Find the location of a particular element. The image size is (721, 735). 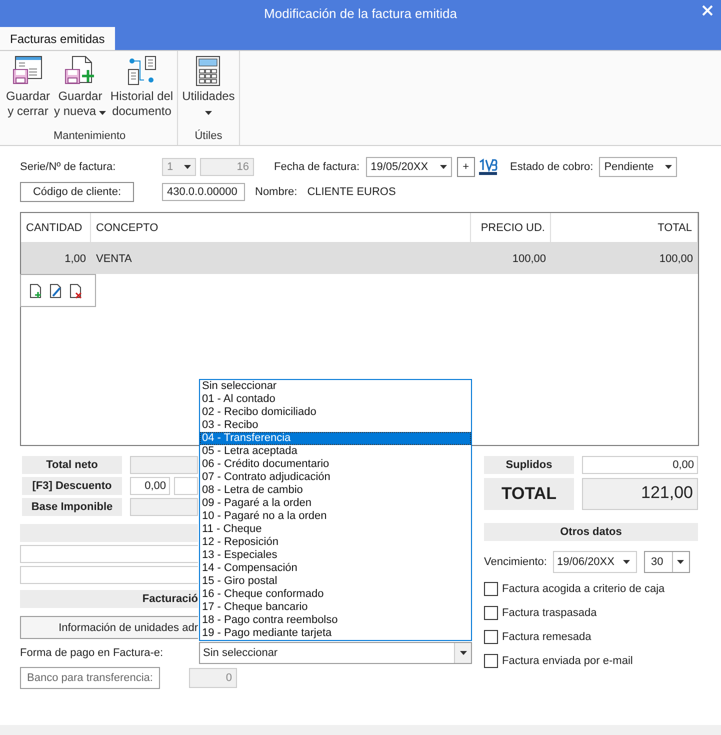

dropdown-option: 13 - Especiales is located at coordinates (335, 555).